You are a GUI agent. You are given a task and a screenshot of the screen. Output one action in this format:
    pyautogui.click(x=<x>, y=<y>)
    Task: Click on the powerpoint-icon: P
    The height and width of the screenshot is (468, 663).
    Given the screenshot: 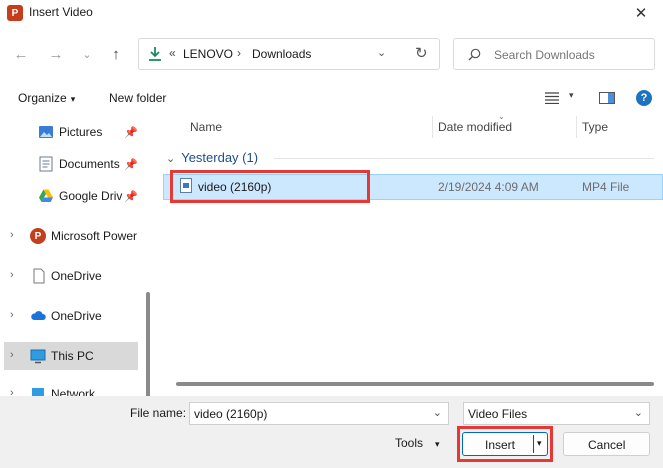 What is the action you would take?
    pyautogui.click(x=38, y=236)
    